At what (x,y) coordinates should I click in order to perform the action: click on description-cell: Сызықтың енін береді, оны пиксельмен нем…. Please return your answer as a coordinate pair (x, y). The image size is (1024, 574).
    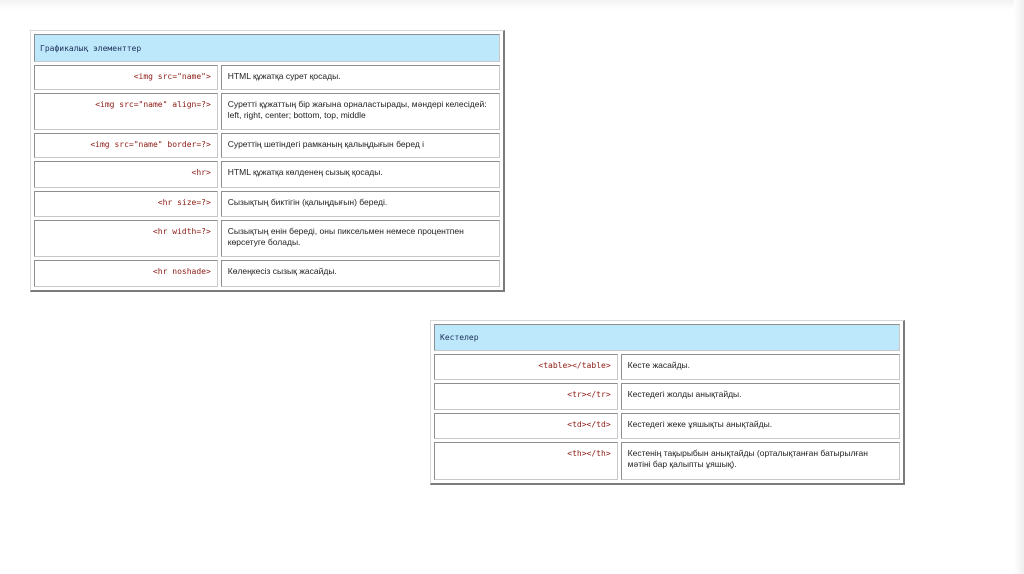
    Looking at the image, I should click on (360, 238).